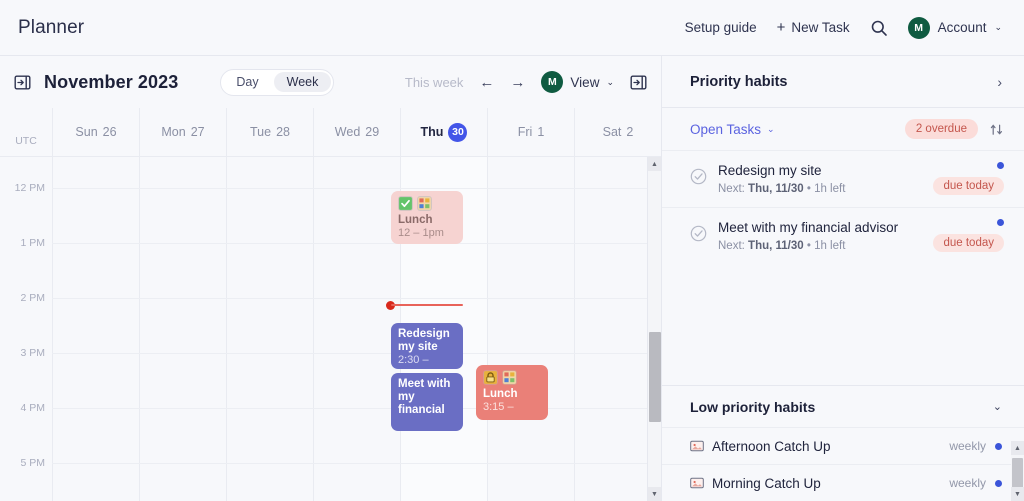  Describe the element at coordinates (261, 132) in the screenshot. I see `day-name: Tue` at that location.